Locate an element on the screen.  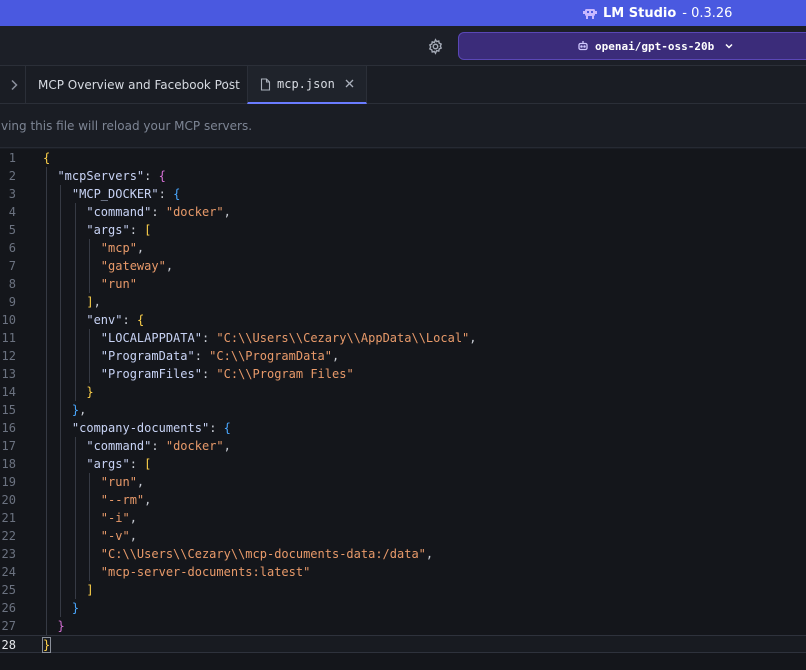
line-number: 15 is located at coordinates (8, 410).